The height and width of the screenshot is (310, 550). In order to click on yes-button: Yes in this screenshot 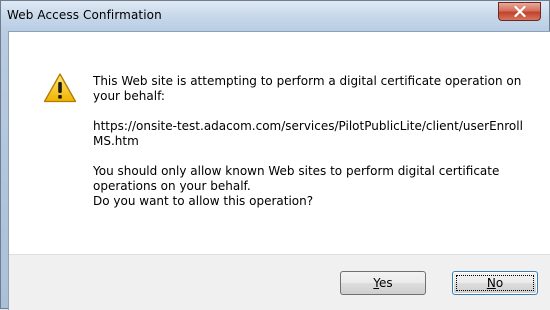, I will do `click(383, 283)`.